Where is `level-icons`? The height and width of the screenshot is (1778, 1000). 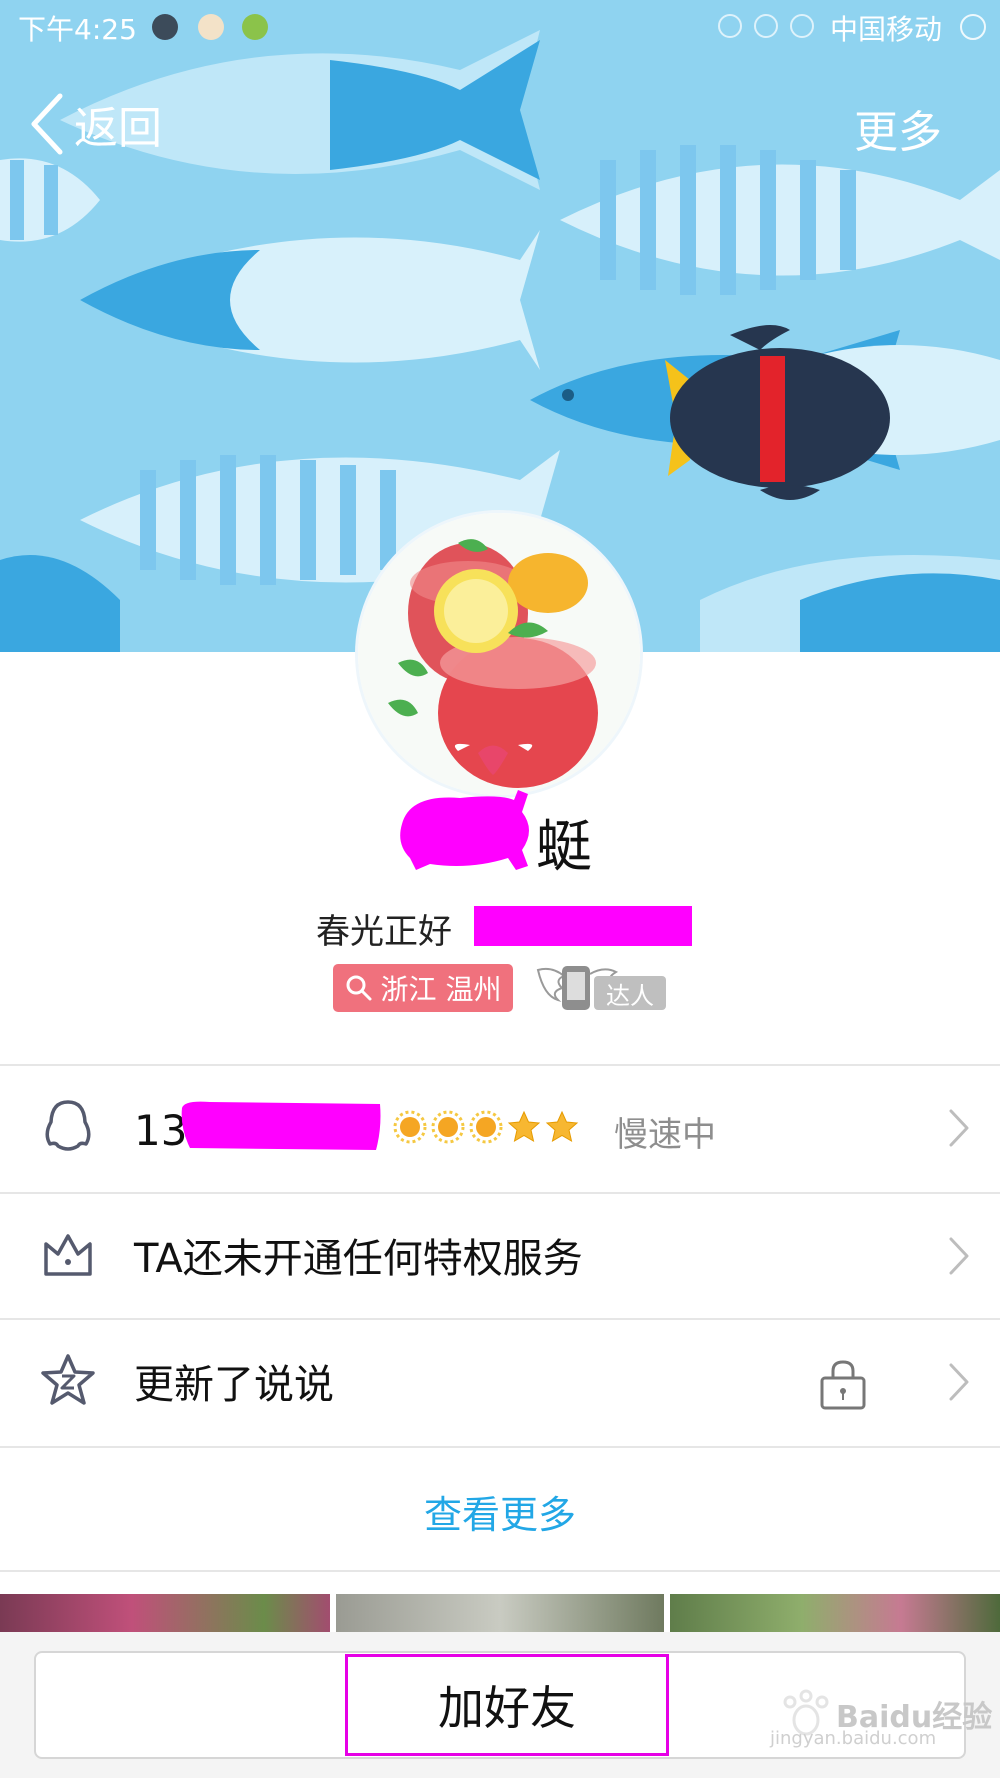
level-icons is located at coordinates (486, 1127).